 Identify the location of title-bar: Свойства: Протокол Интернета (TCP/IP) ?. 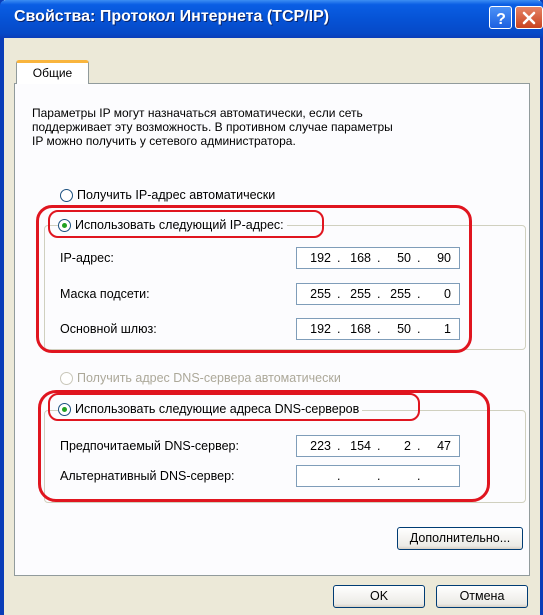
(271, 19).